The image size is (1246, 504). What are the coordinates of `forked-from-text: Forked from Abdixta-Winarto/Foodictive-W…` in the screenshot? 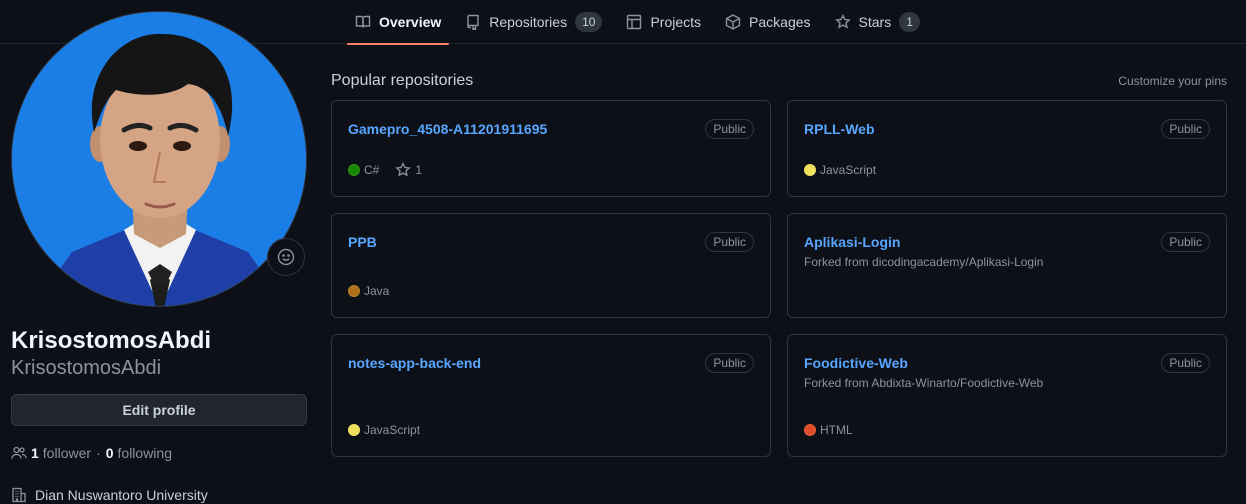 It's located at (923, 383).